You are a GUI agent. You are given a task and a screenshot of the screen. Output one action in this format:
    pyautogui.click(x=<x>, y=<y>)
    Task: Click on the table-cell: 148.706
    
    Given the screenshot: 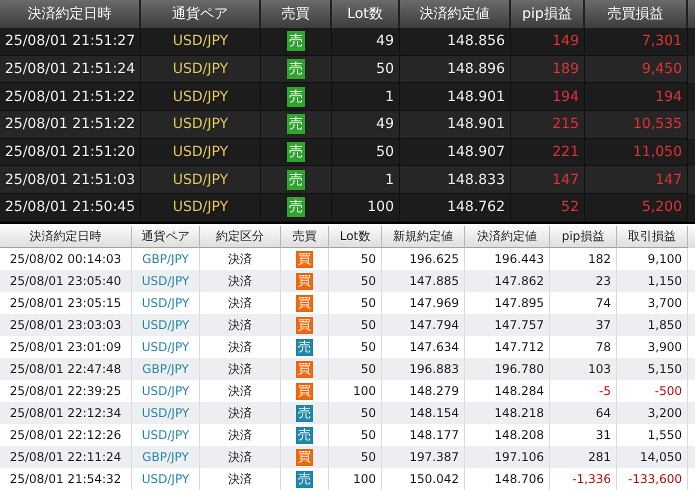 What is the action you would take?
    pyautogui.click(x=507, y=479)
    